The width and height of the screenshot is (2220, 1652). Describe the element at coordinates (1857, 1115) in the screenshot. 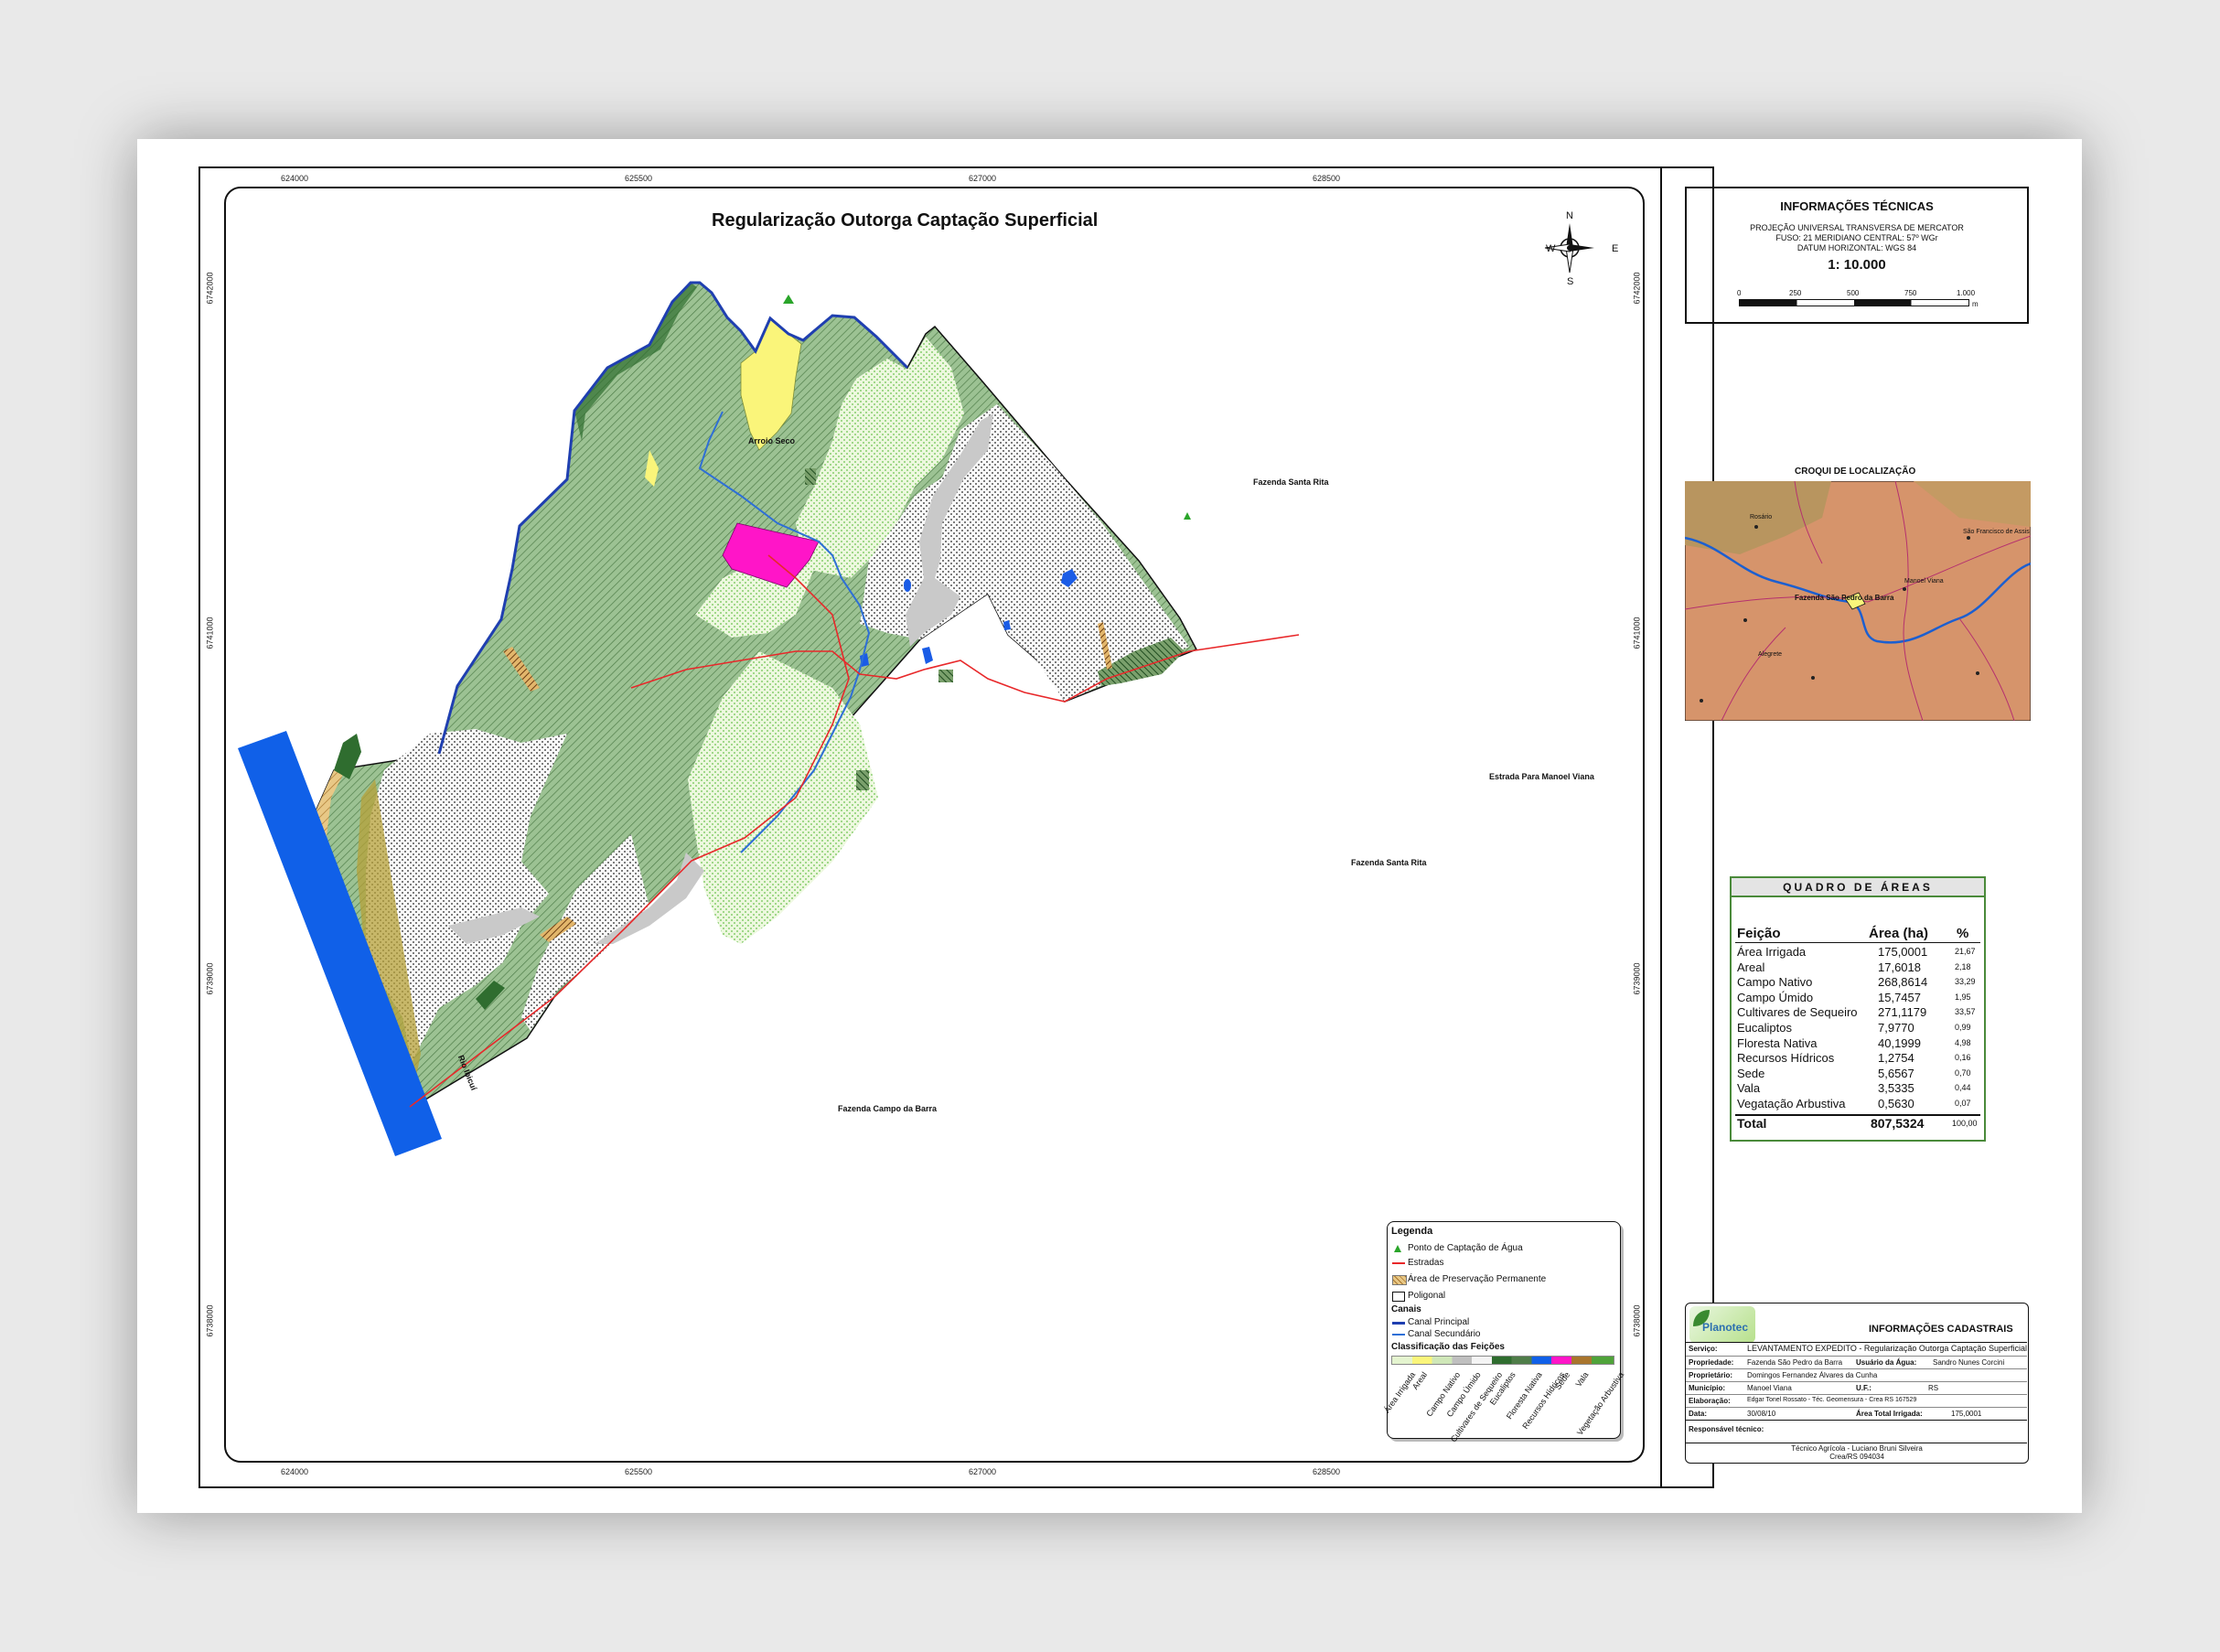

I see `quadro-total-rule` at that location.